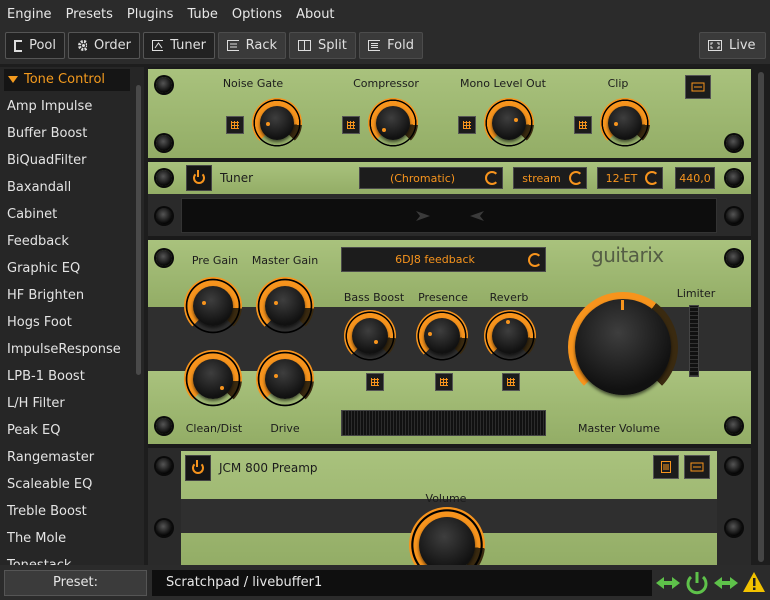 This screenshot has height=600, width=770. I want to click on compressor-toggle, so click(351, 125).